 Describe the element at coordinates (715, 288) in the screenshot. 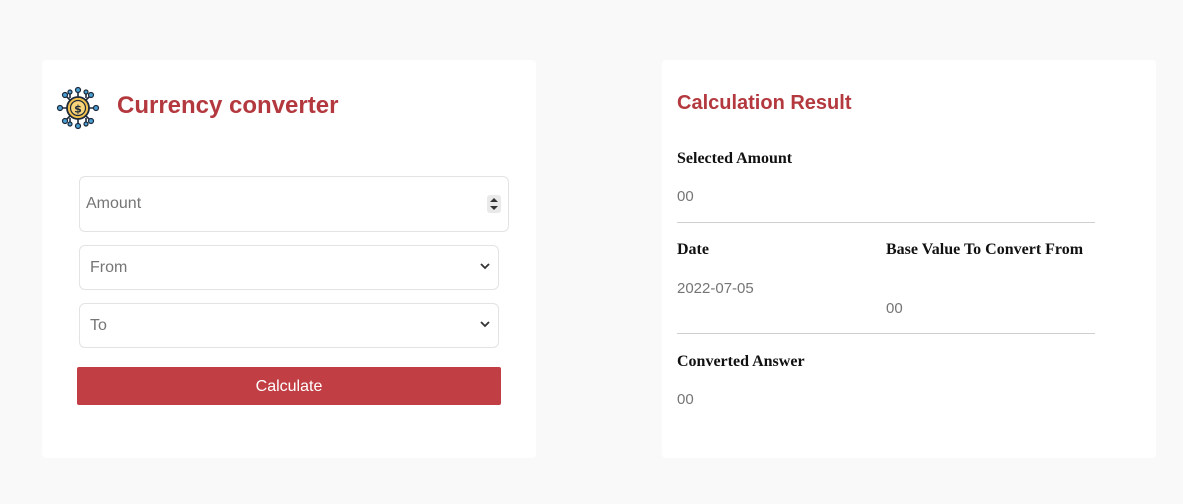

I see `date-value: 2022-07-05` at that location.